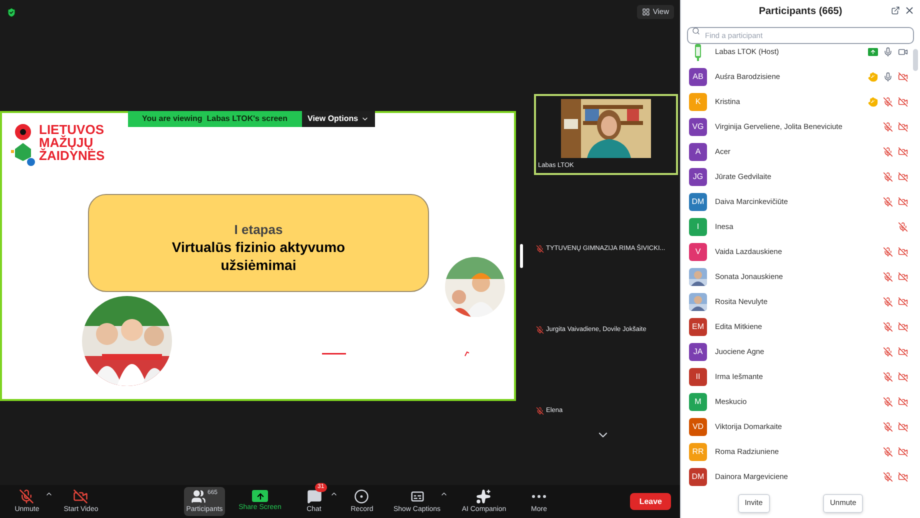  I want to click on sparkle-icon, so click(484, 496).